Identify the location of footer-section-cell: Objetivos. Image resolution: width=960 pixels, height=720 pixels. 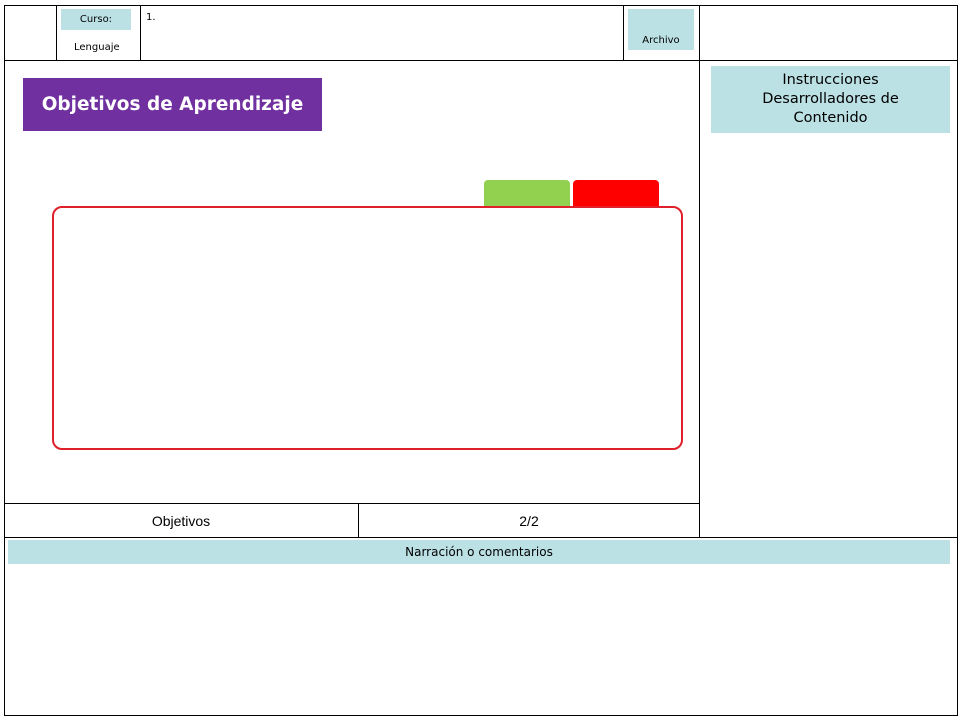
(181, 520).